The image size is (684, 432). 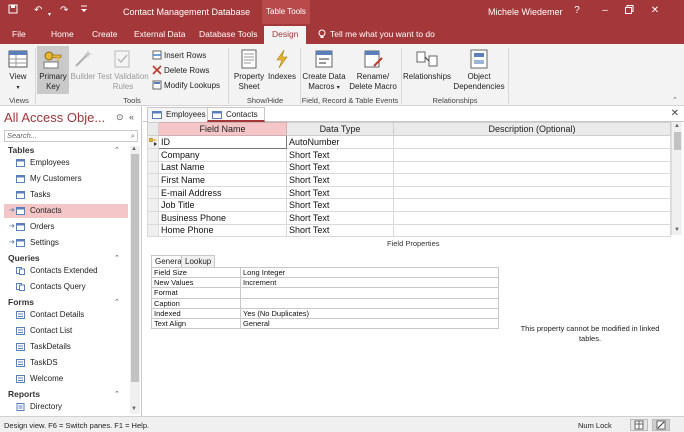 I want to click on column-header-data-type: Data Type, so click(x=340, y=129).